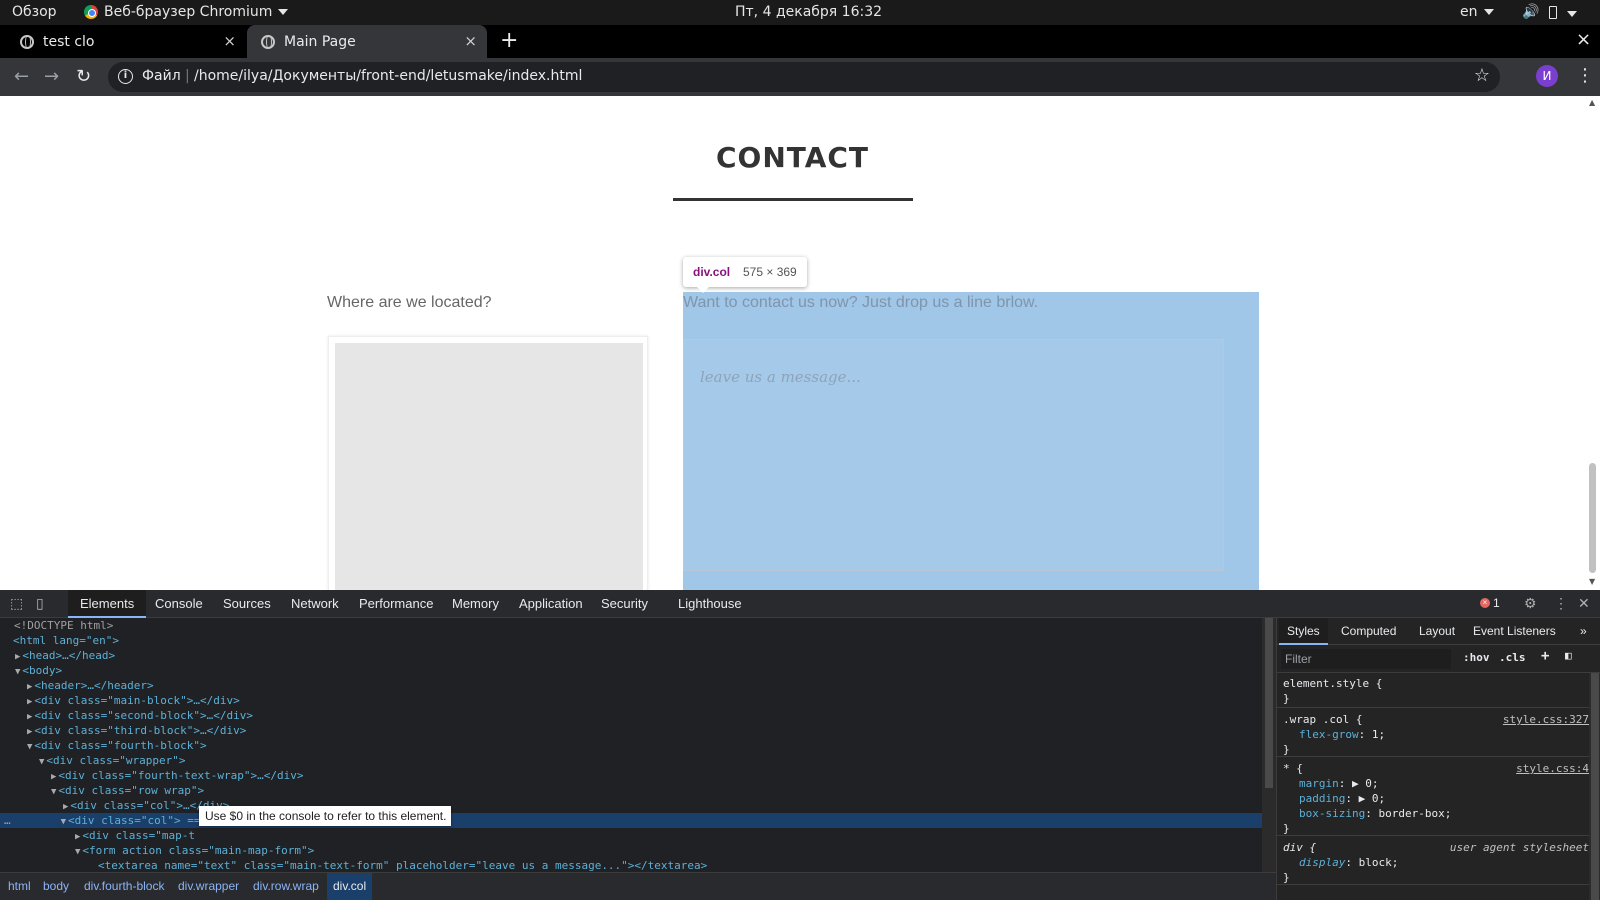 The width and height of the screenshot is (1600, 900). Describe the element at coordinates (1584, 603) in the screenshot. I see `close-icon: ✕` at that location.